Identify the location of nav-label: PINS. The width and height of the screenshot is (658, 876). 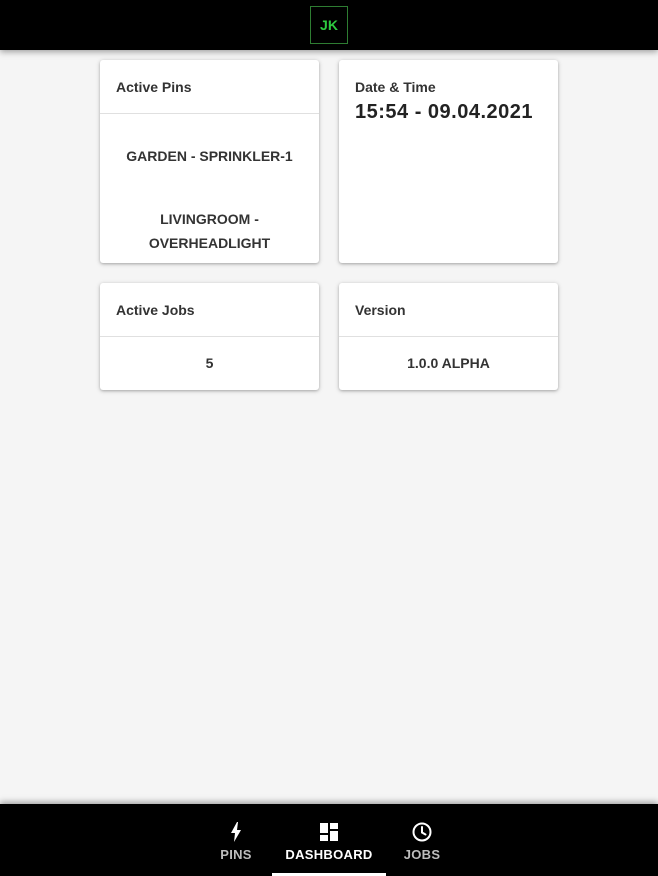
(236, 854).